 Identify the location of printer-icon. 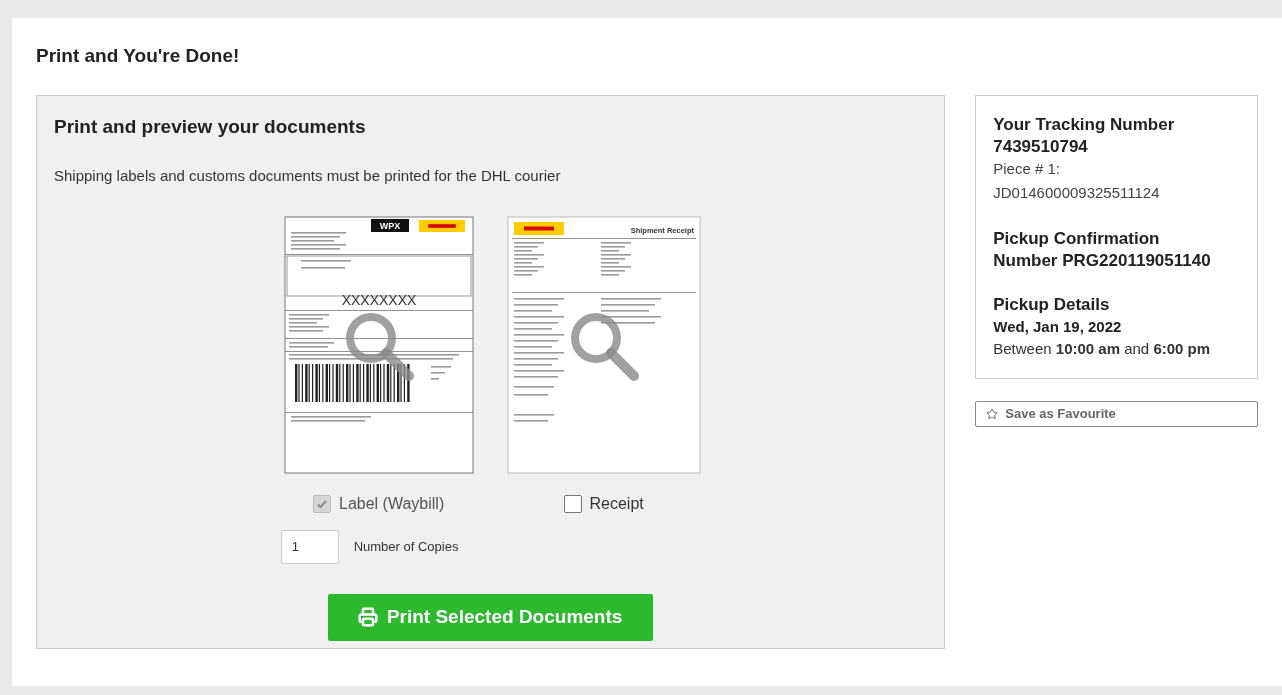
(367, 617).